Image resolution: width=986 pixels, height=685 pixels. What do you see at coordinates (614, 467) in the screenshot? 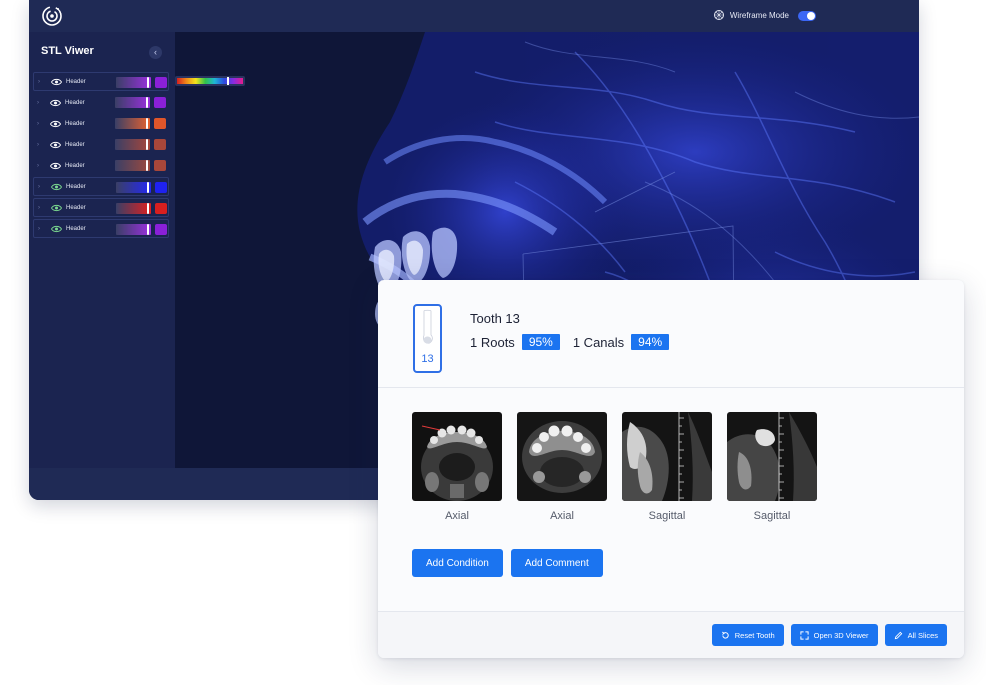
I see `slice-thumbnails: Axial Axial Sagittal Sagittal` at bounding box center [614, 467].